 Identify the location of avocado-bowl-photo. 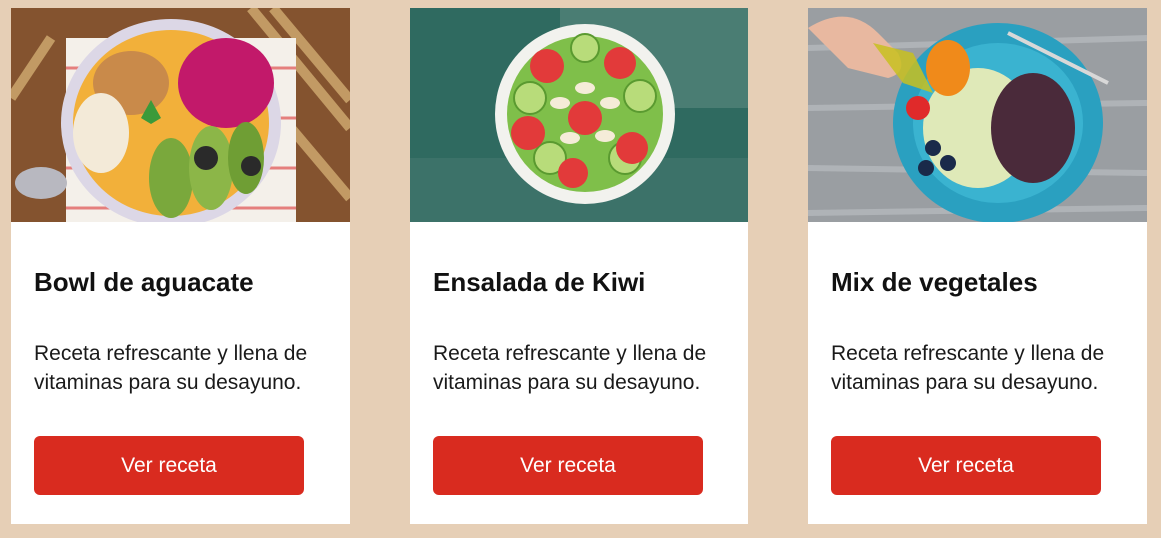
(180, 115).